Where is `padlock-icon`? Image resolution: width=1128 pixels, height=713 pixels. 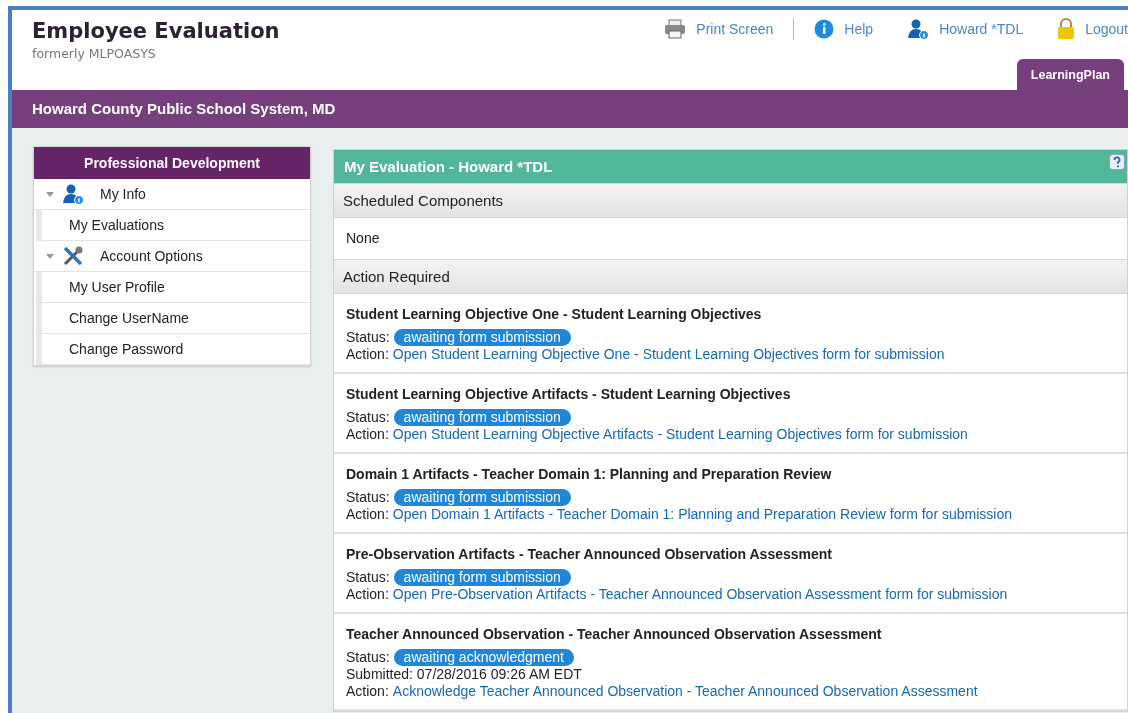 padlock-icon is located at coordinates (1066, 29).